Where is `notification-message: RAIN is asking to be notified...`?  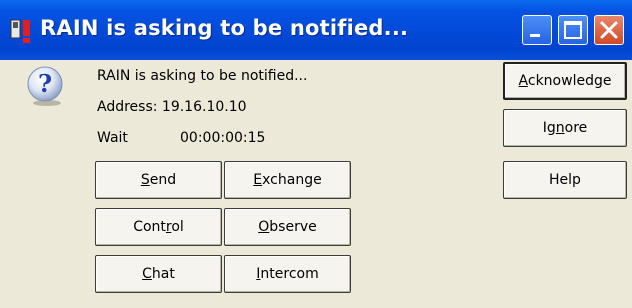
notification-message: RAIN is asking to be notified... is located at coordinates (202, 76).